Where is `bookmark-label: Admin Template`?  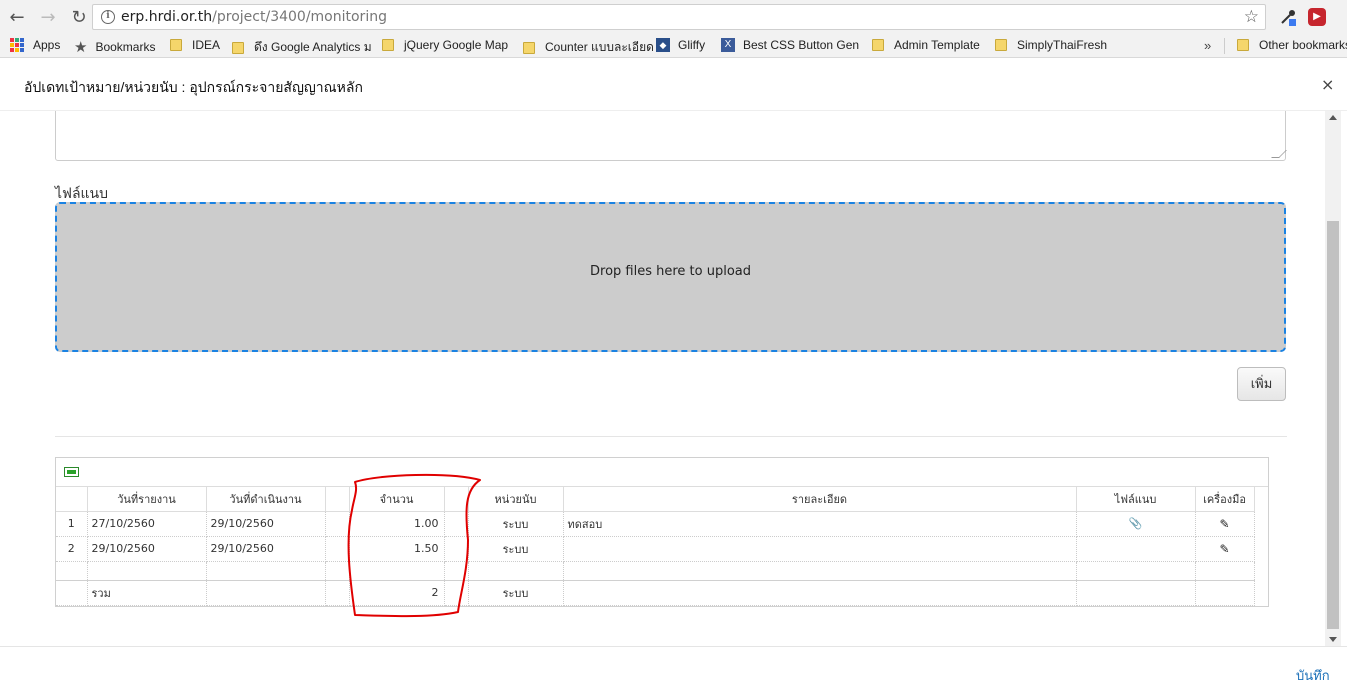
bookmark-label: Admin Template is located at coordinates (937, 45).